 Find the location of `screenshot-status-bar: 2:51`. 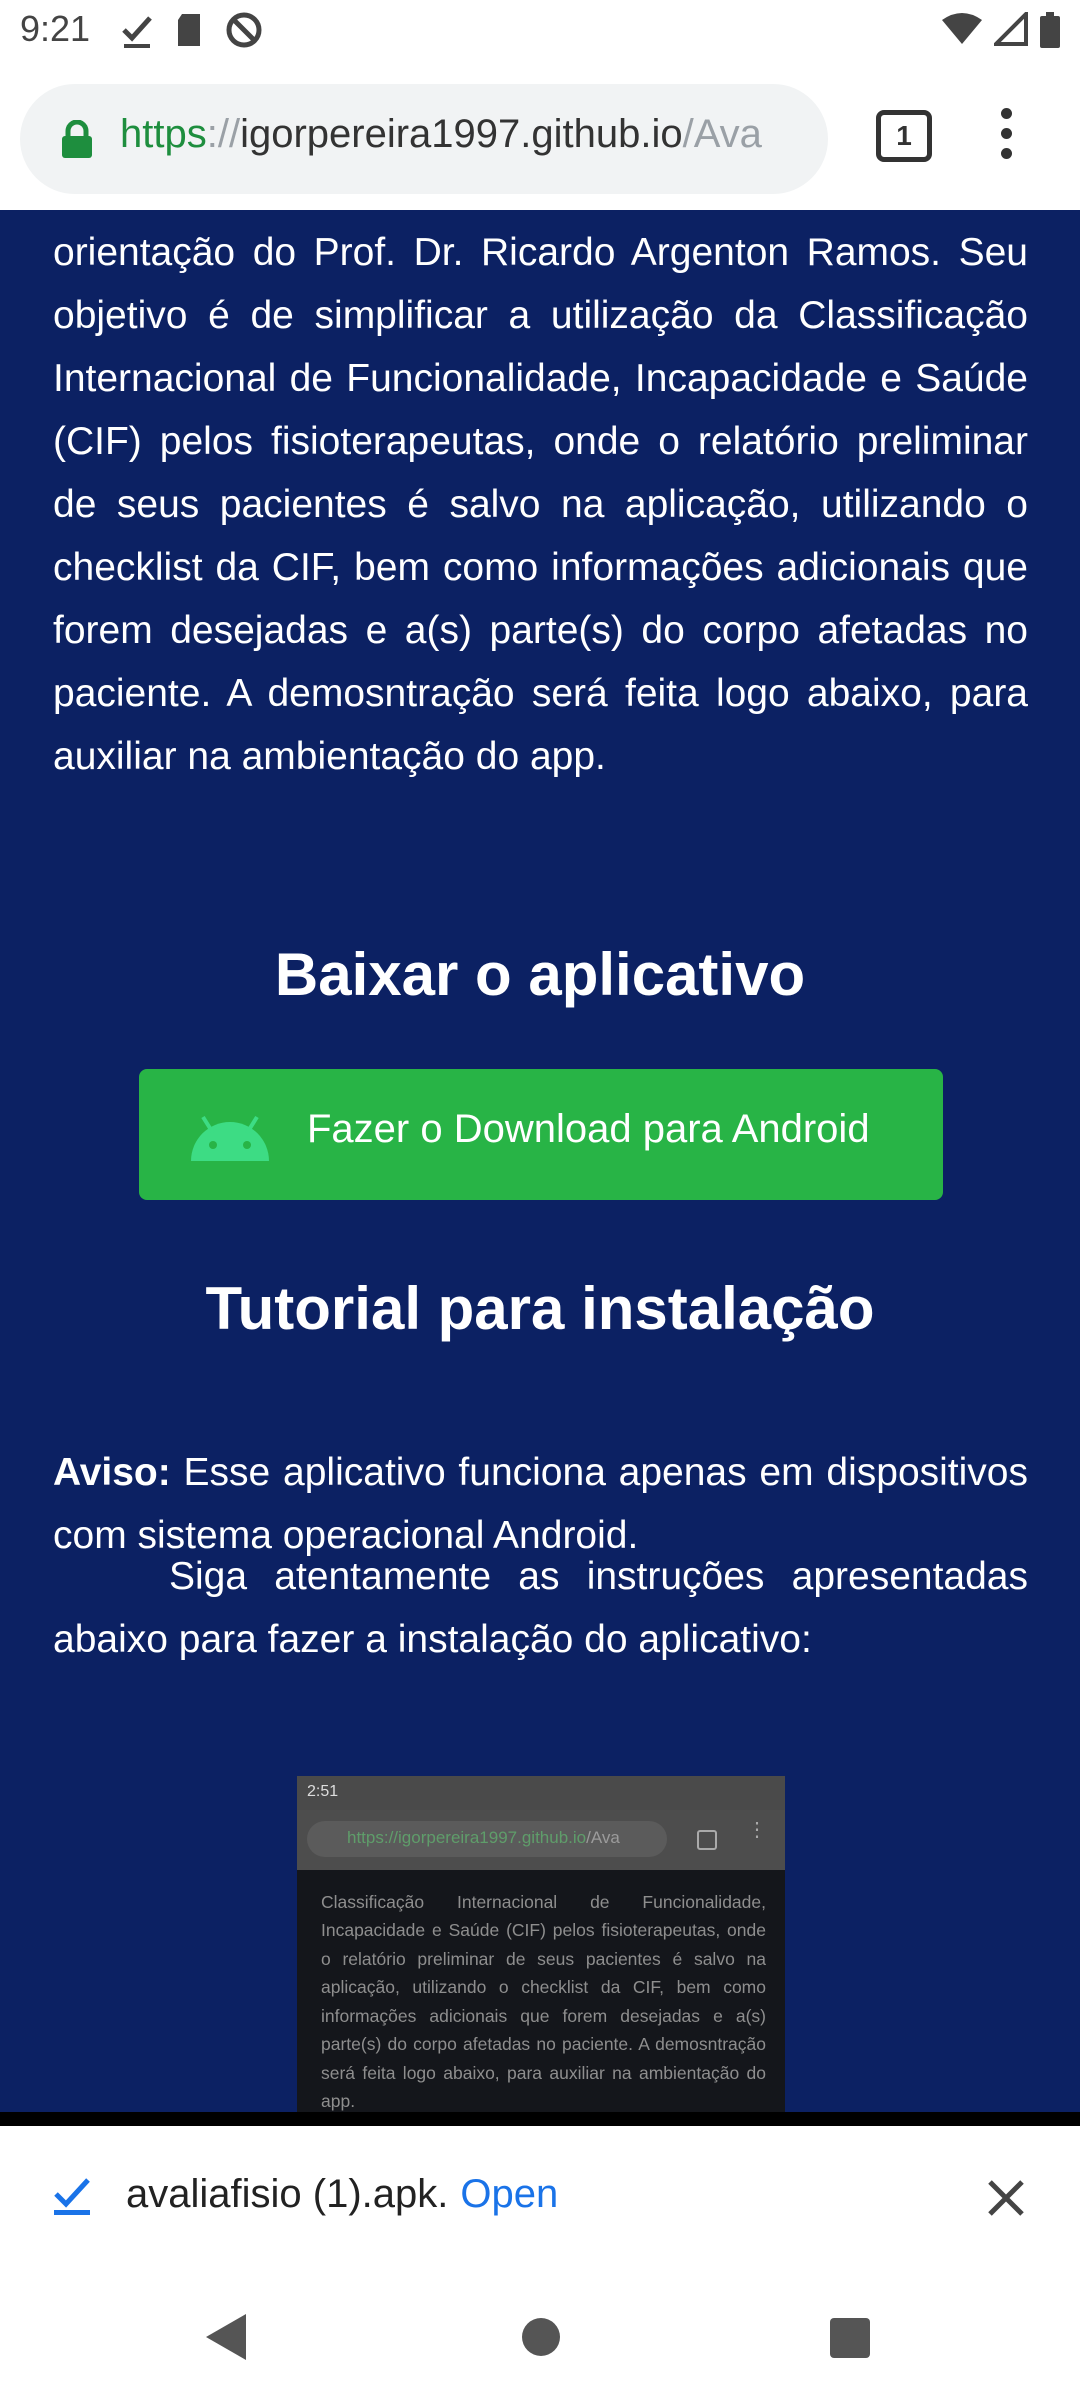

screenshot-status-bar: 2:51 is located at coordinates (541, 1793).